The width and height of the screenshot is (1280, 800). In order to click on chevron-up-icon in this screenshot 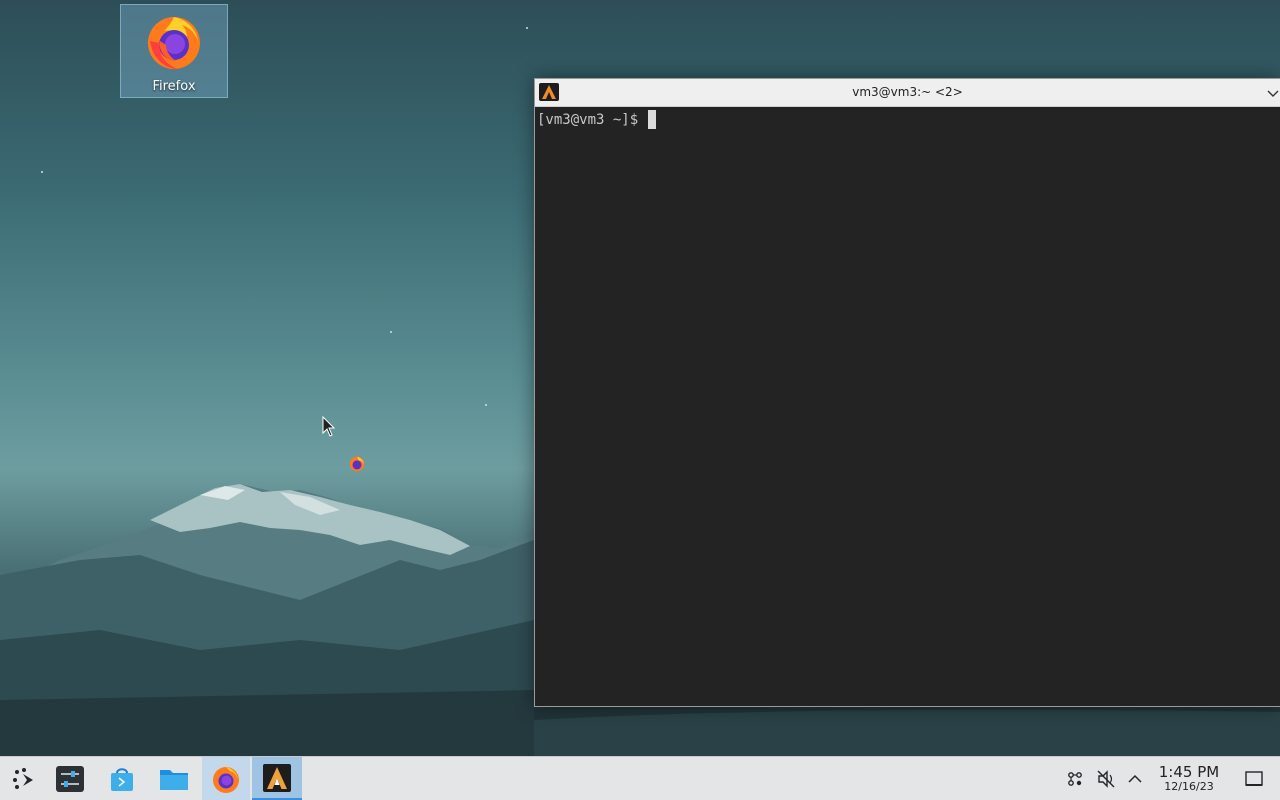, I will do `click(1135, 779)`.